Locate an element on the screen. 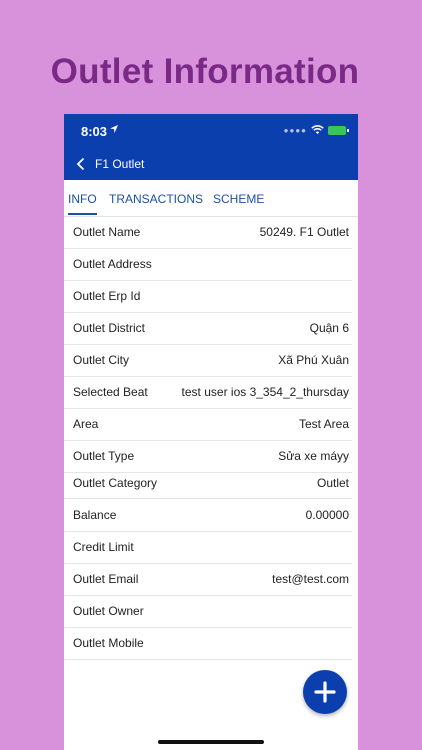 The width and height of the screenshot is (422, 750). back-button is located at coordinates (81, 164).